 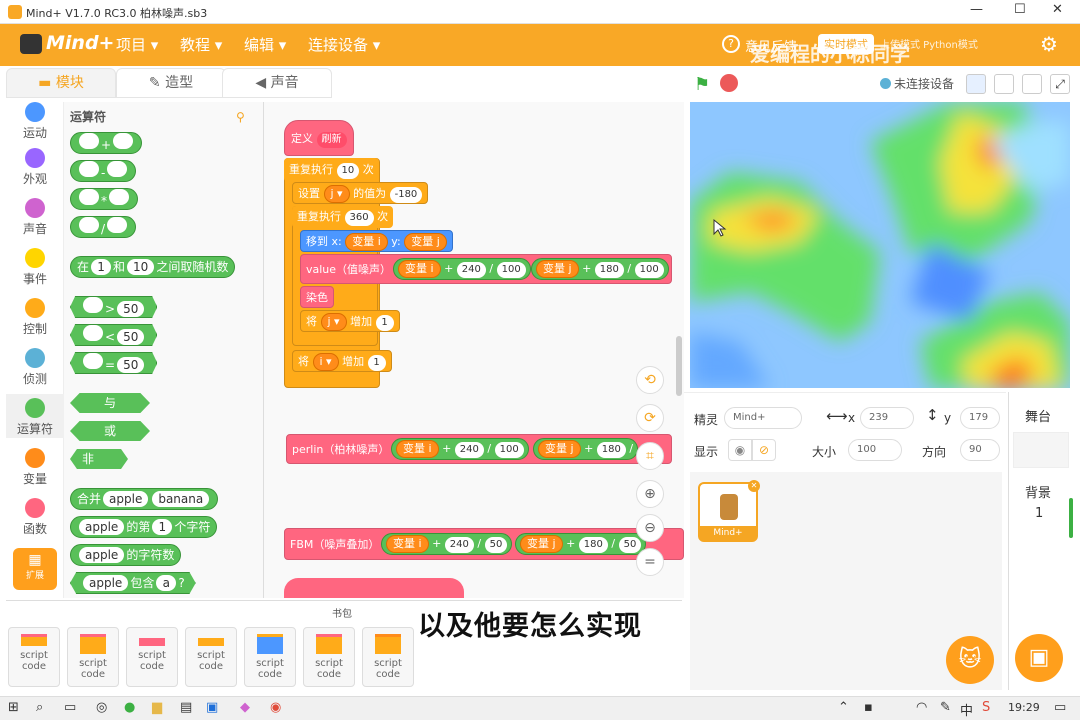 What do you see at coordinates (359, 218) in the screenshot?
I see `repeat-inner-count: 360` at bounding box center [359, 218].